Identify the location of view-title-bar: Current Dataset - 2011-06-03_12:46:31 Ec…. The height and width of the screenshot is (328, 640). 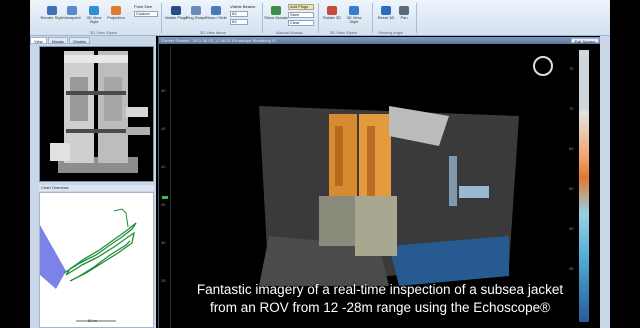
(380, 40).